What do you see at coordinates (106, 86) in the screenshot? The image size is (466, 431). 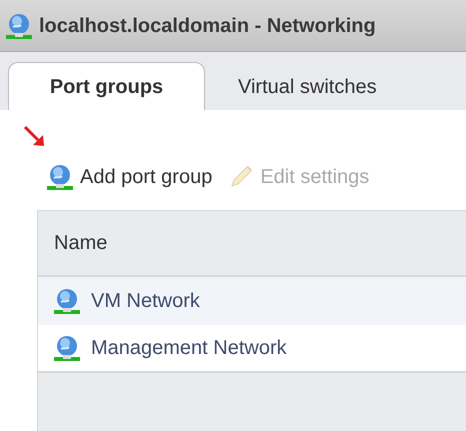 I see `tab: Port groups` at bounding box center [106, 86].